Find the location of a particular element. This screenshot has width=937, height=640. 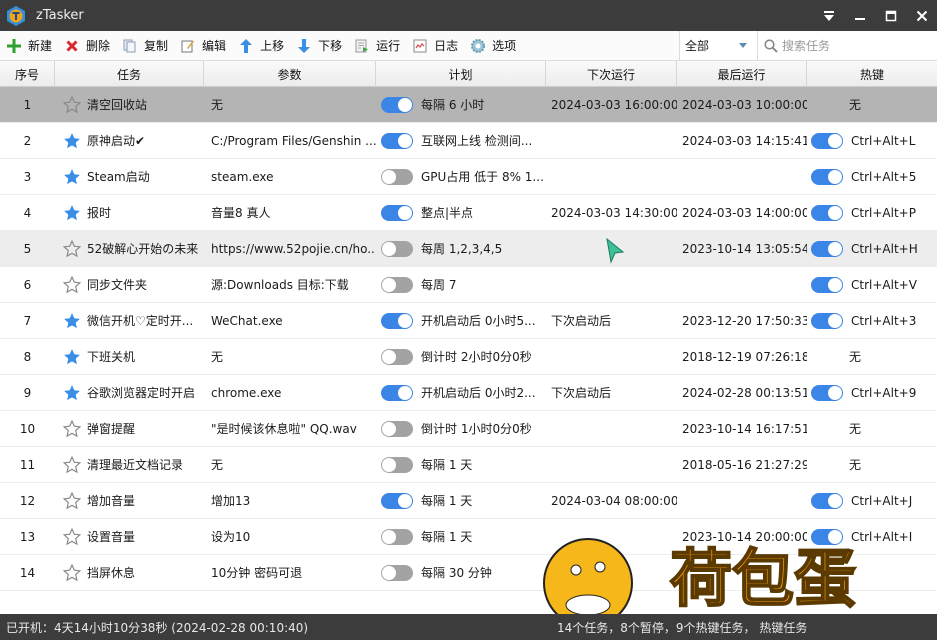

menu-dropdown-button is located at coordinates (828, 15).